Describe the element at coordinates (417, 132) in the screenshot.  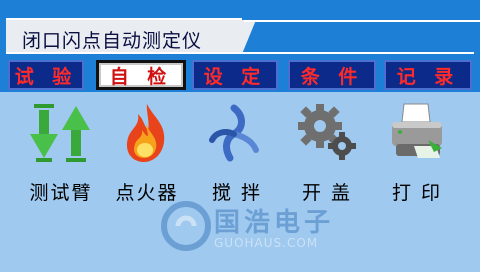
I see `printer-icon` at that location.